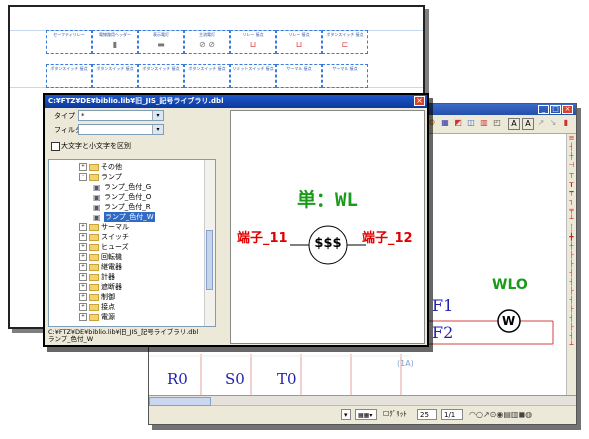 This screenshot has height=439, width=589. Describe the element at coordinates (104, 237) in the screenshot. I see `tree-folder: + スイッチ` at that location.